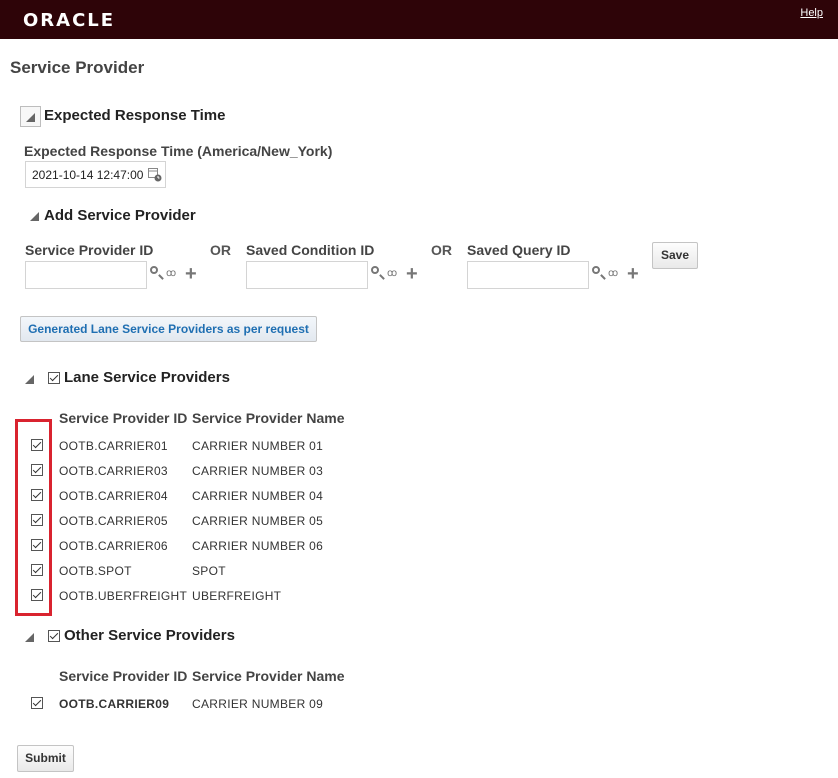 Image resolution: width=838 pixels, height=778 pixels. Describe the element at coordinates (209, 571) in the screenshot. I see `provider-name: SPOT` at that location.